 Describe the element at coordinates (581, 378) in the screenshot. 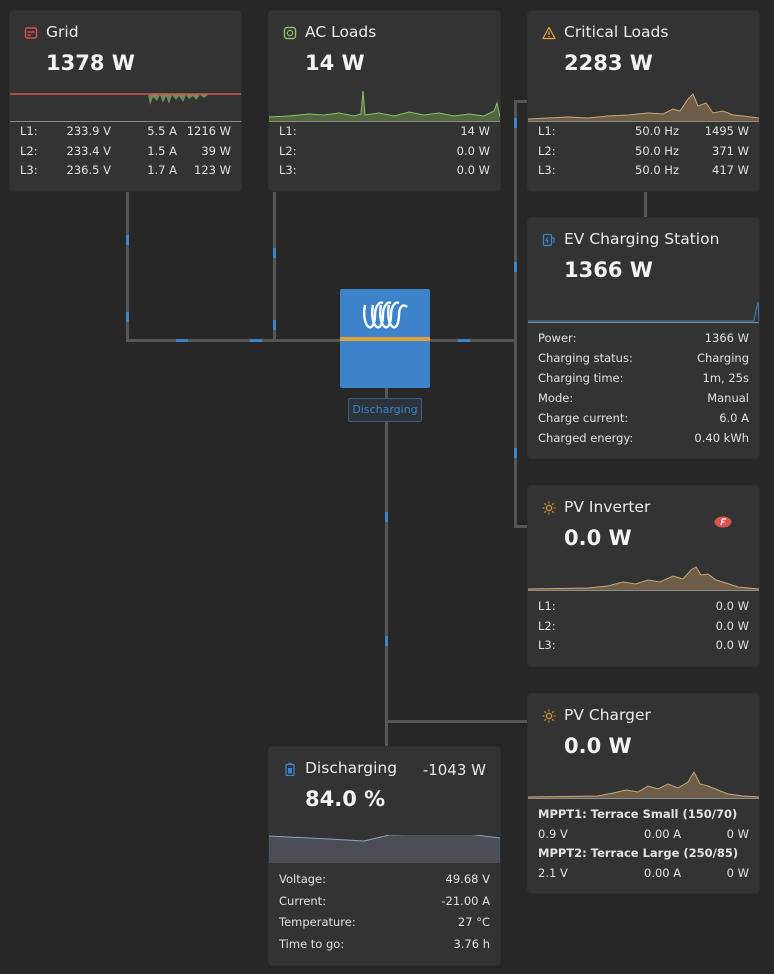

I see `row-label: Charging time:` at that location.